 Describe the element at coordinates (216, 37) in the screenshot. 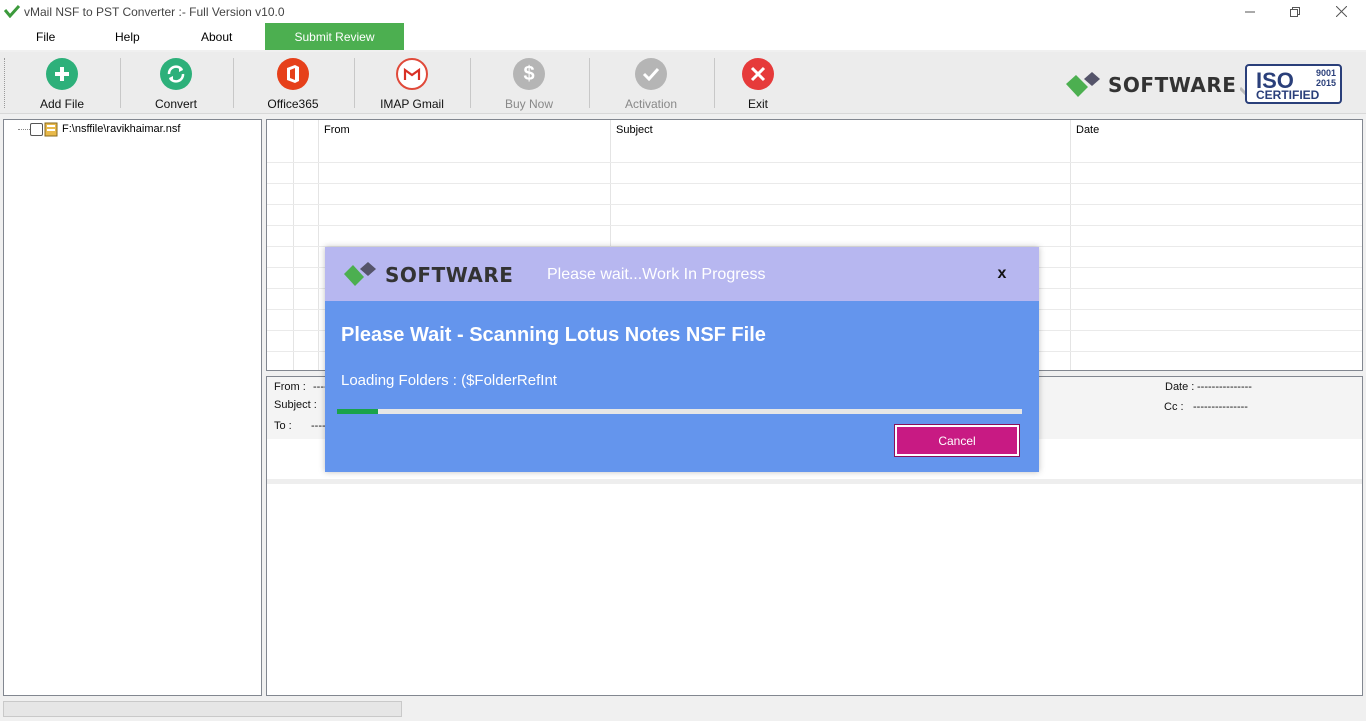

I see `menu-about: About` at that location.